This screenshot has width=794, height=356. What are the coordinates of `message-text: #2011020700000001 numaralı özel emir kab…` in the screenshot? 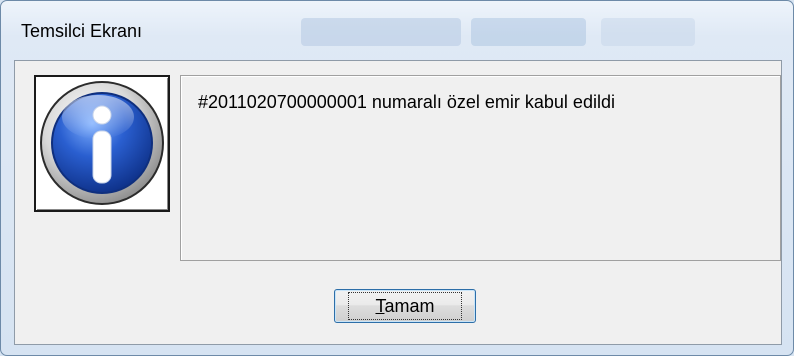 It's located at (406, 102).